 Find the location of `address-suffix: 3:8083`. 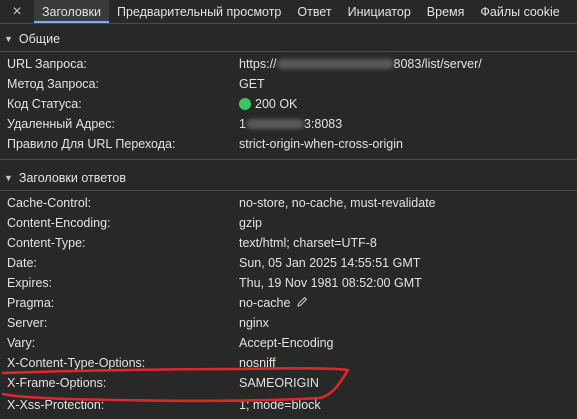

address-suffix: 3:8083 is located at coordinates (323, 124).